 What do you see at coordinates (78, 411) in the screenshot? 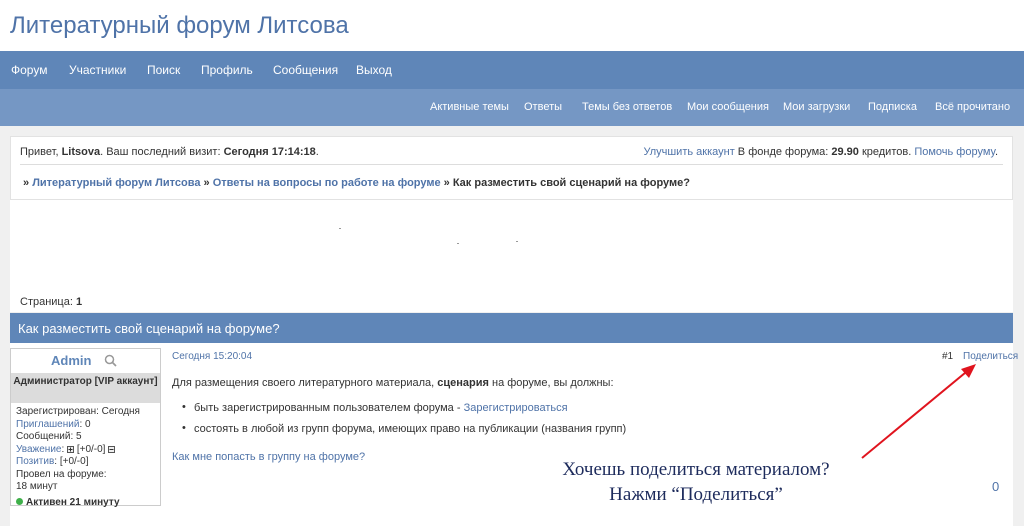
I see `author-registered: Зарегистрирован: Сегодня` at bounding box center [78, 411].